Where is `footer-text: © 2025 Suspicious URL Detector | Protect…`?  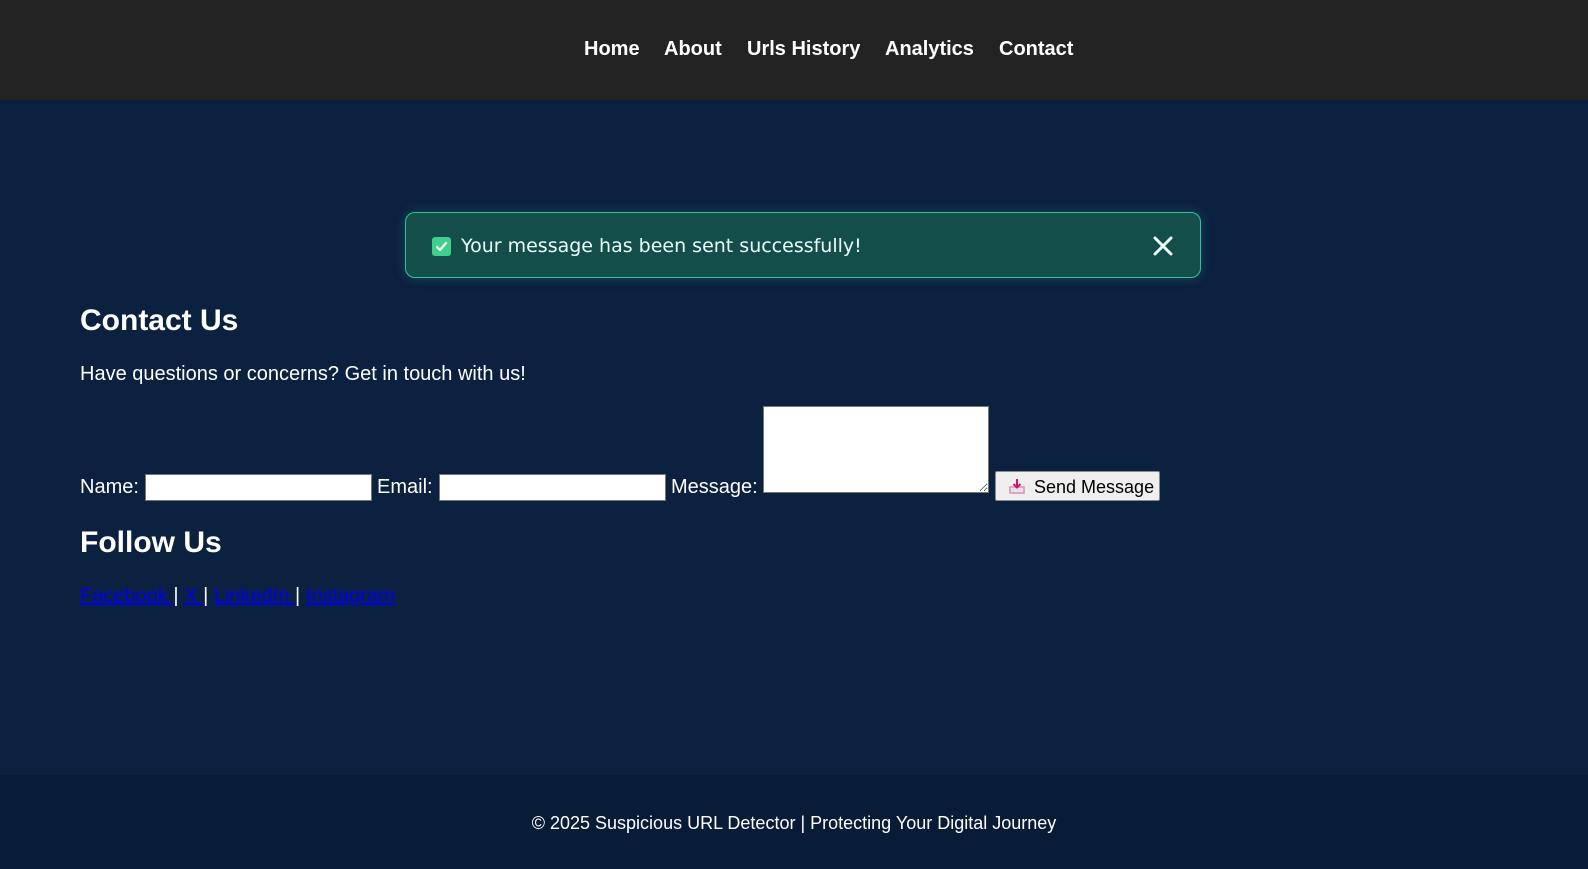 footer-text: © 2025 Suspicious URL Detector | Protect… is located at coordinates (794, 823).